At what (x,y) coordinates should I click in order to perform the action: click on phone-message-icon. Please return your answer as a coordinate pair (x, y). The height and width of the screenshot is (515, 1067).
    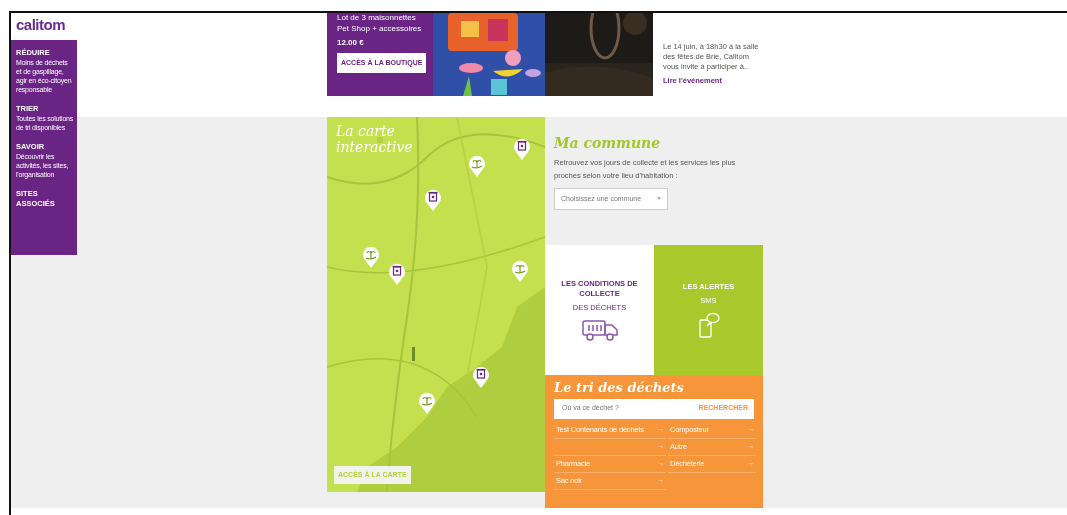
    Looking at the image, I should click on (708, 324).